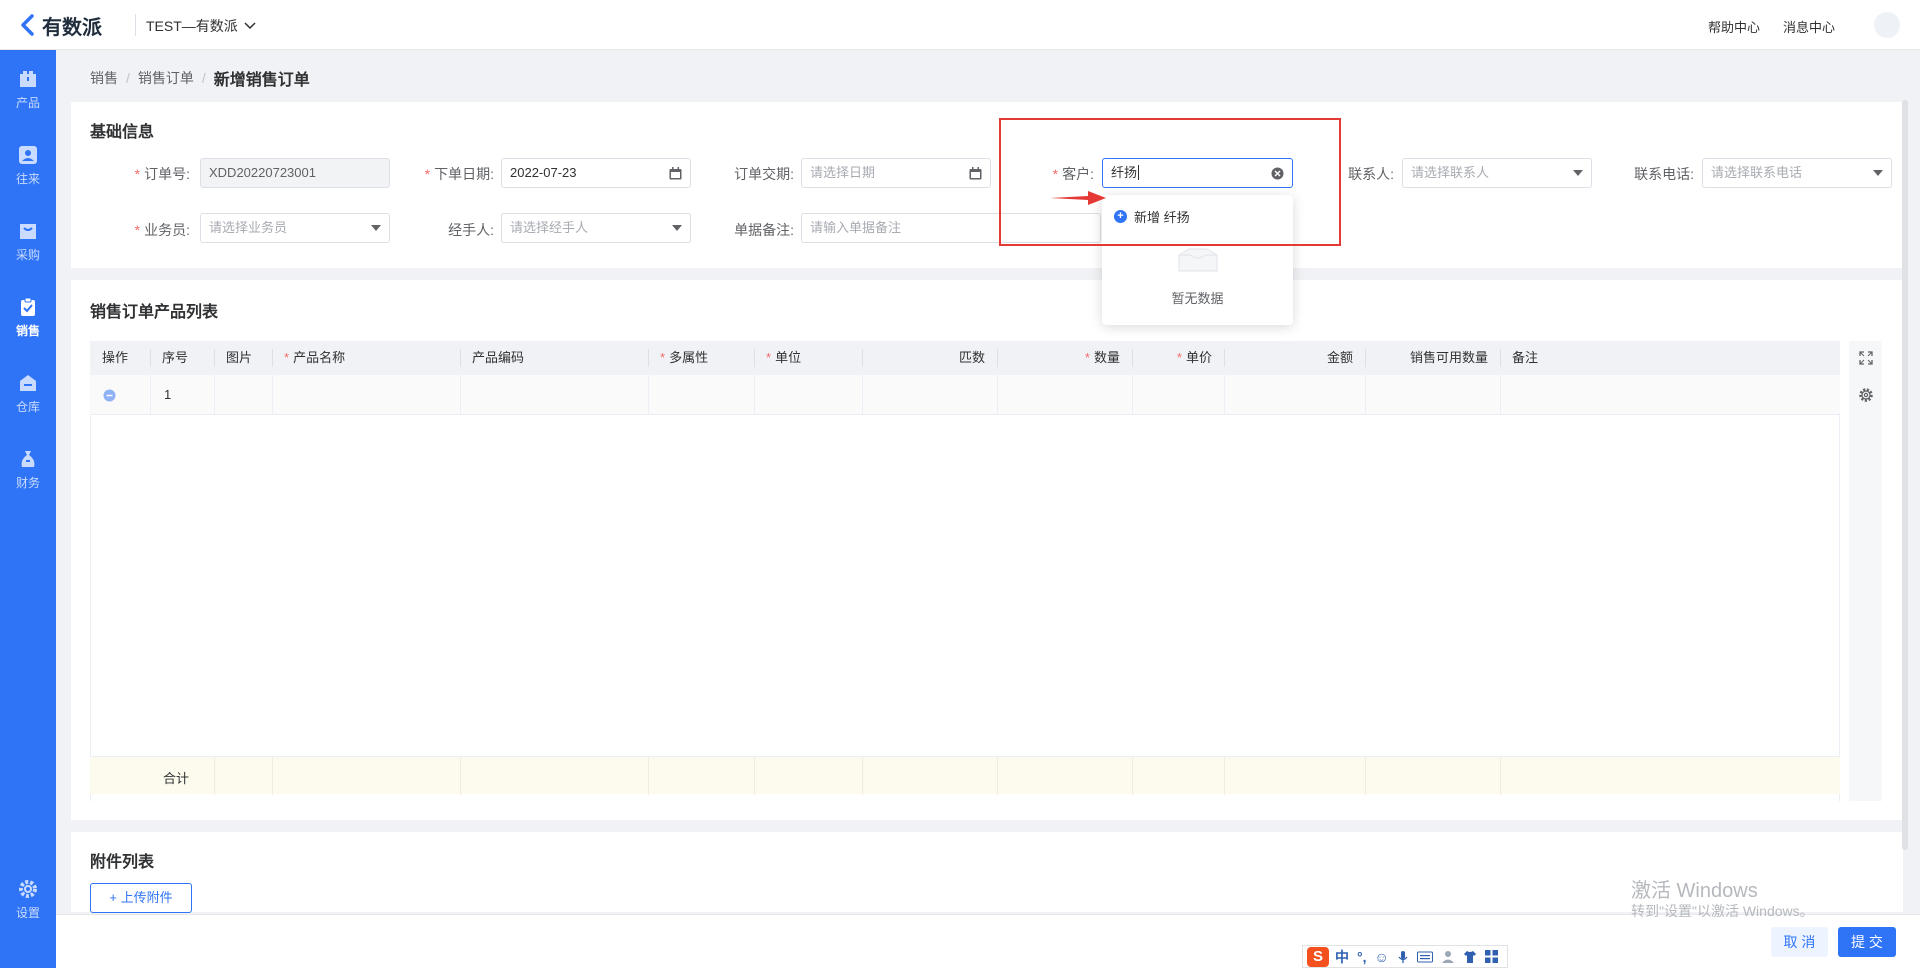  I want to click on app-logo: 有数派, so click(60, 25).